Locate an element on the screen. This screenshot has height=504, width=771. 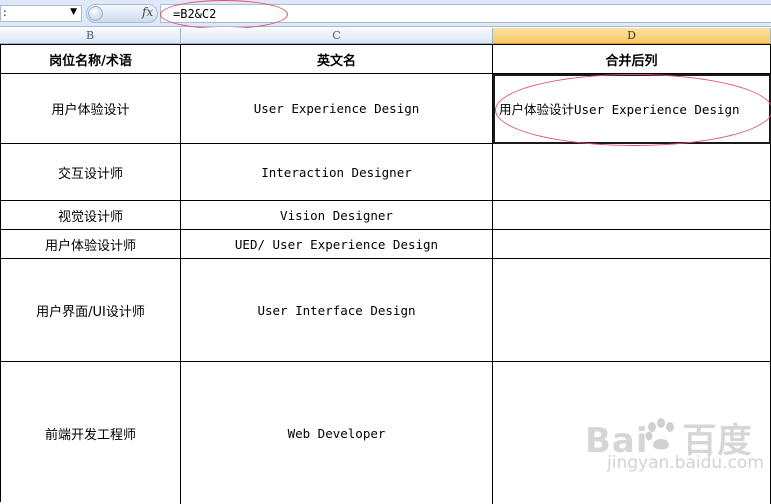
cell-d-row5 is located at coordinates (632, 310).